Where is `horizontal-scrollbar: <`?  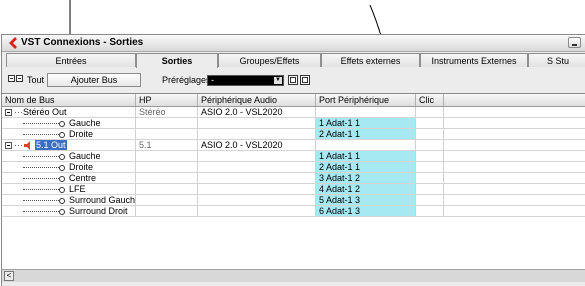 horizontal-scrollbar: < is located at coordinates (293, 275).